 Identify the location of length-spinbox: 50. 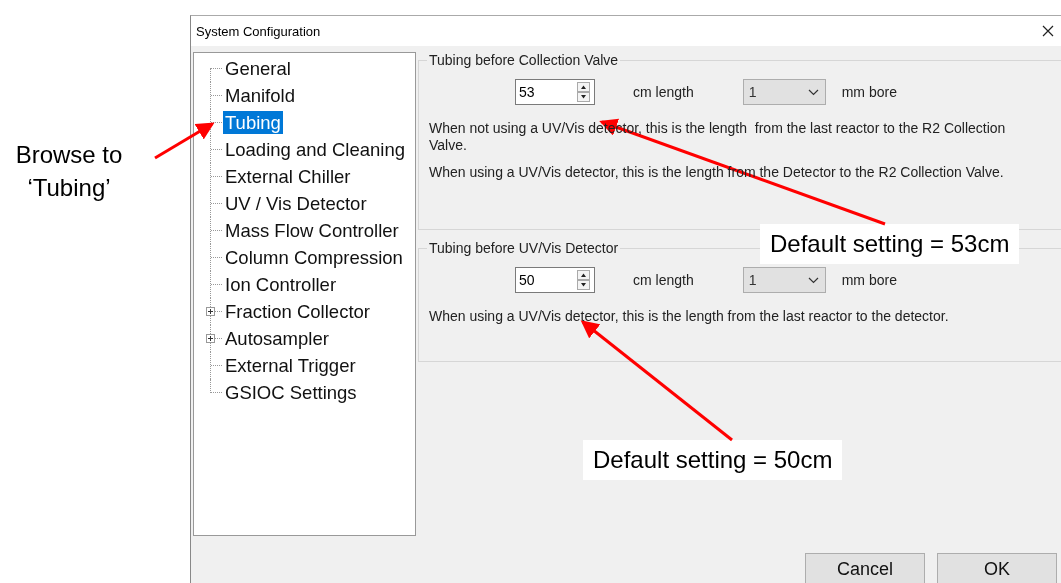
(555, 280).